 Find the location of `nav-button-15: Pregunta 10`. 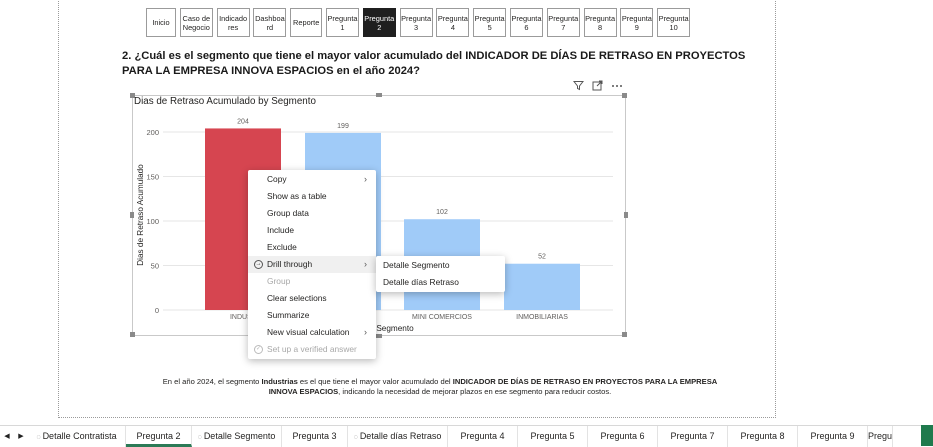

nav-button-15: Pregunta 10 is located at coordinates (674, 22).